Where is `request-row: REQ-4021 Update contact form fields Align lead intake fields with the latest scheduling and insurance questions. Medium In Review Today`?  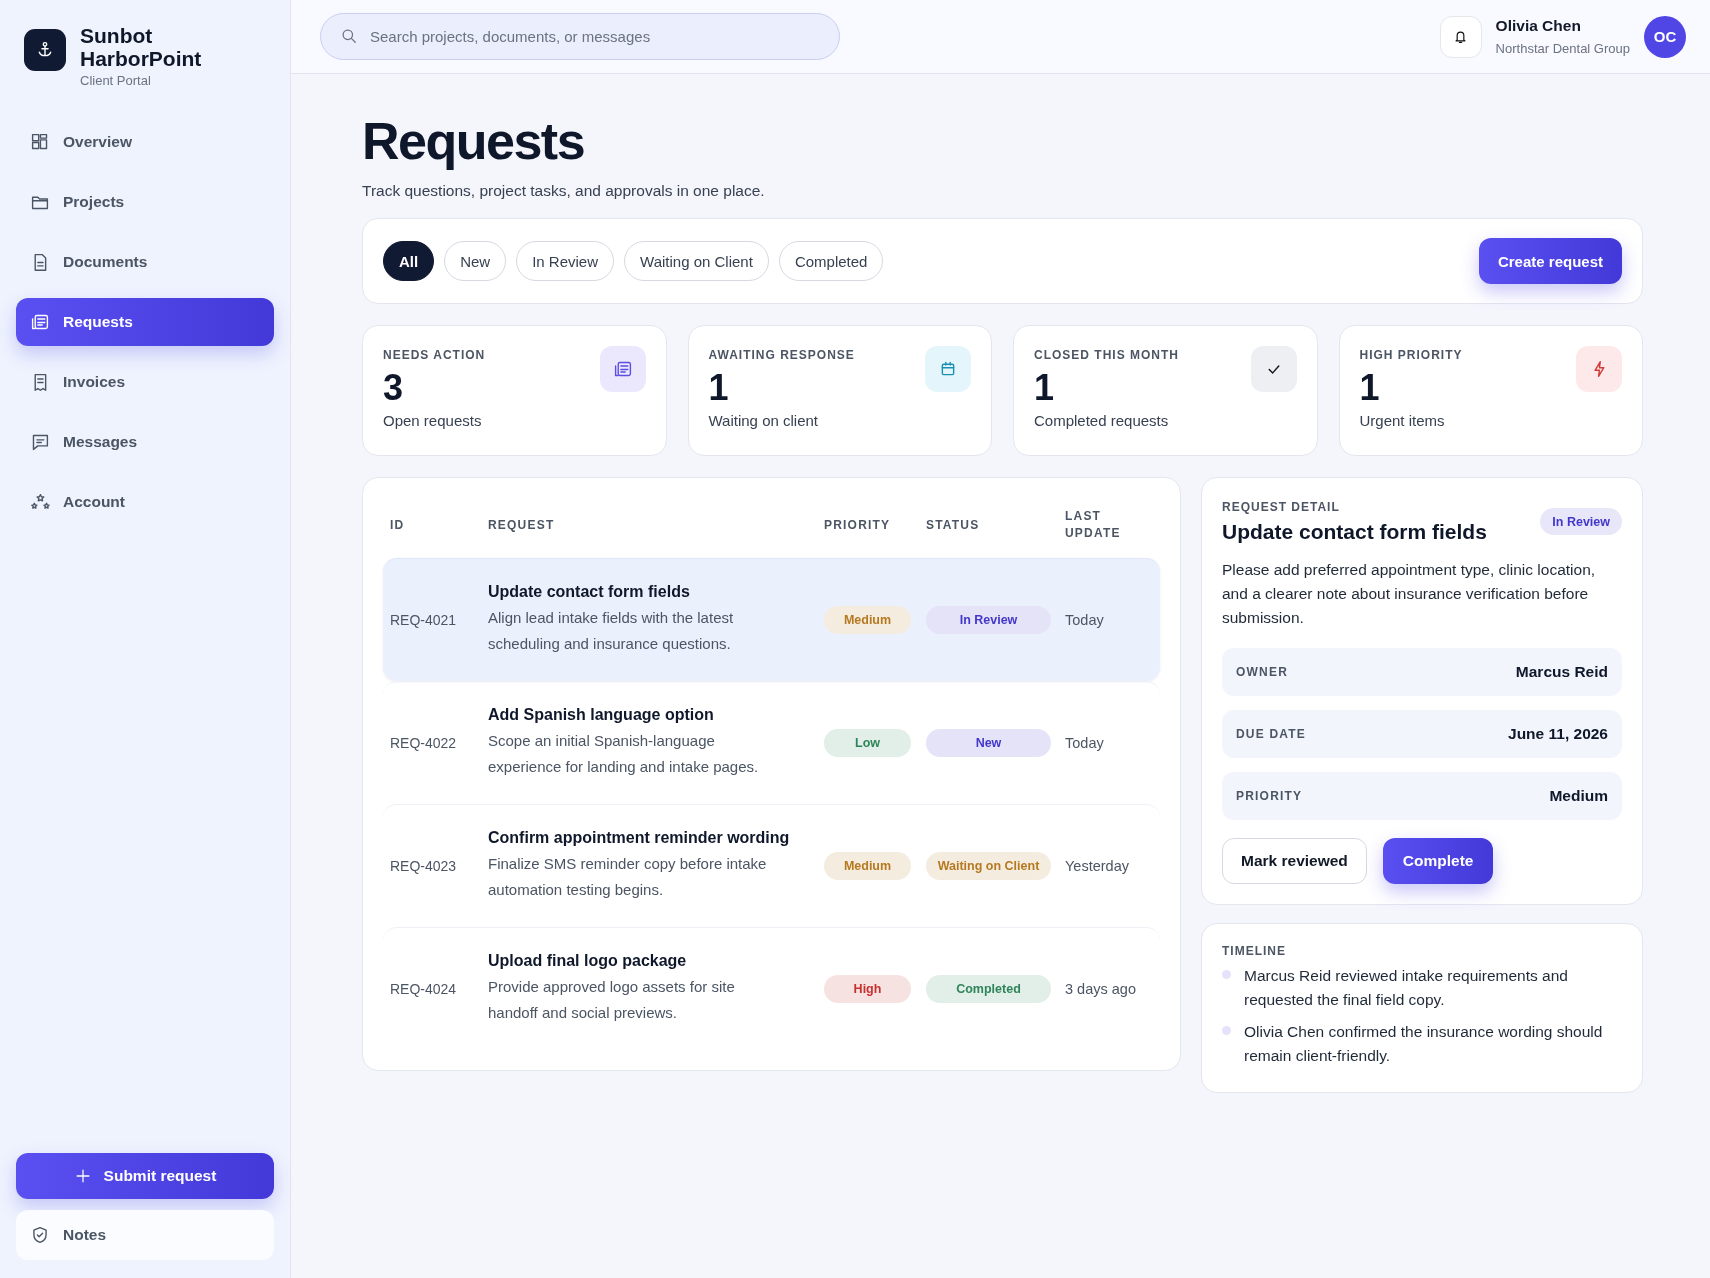 request-row: REQ-4021 Update contact form fields Align lead intake fields with the latest scheduling and insurance questions. Medium In Review Today is located at coordinates (771, 619).